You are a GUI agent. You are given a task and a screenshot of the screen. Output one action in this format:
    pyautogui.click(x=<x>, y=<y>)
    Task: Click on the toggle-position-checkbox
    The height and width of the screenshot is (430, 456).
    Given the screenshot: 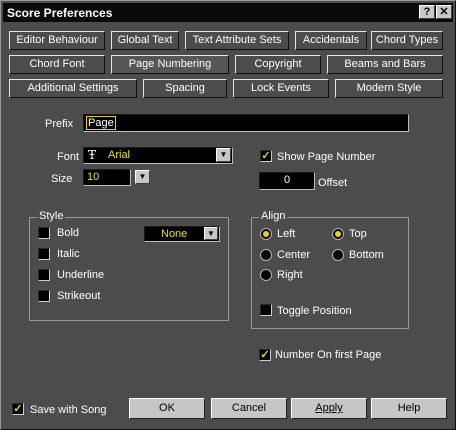 What is the action you would take?
    pyautogui.click(x=266, y=310)
    